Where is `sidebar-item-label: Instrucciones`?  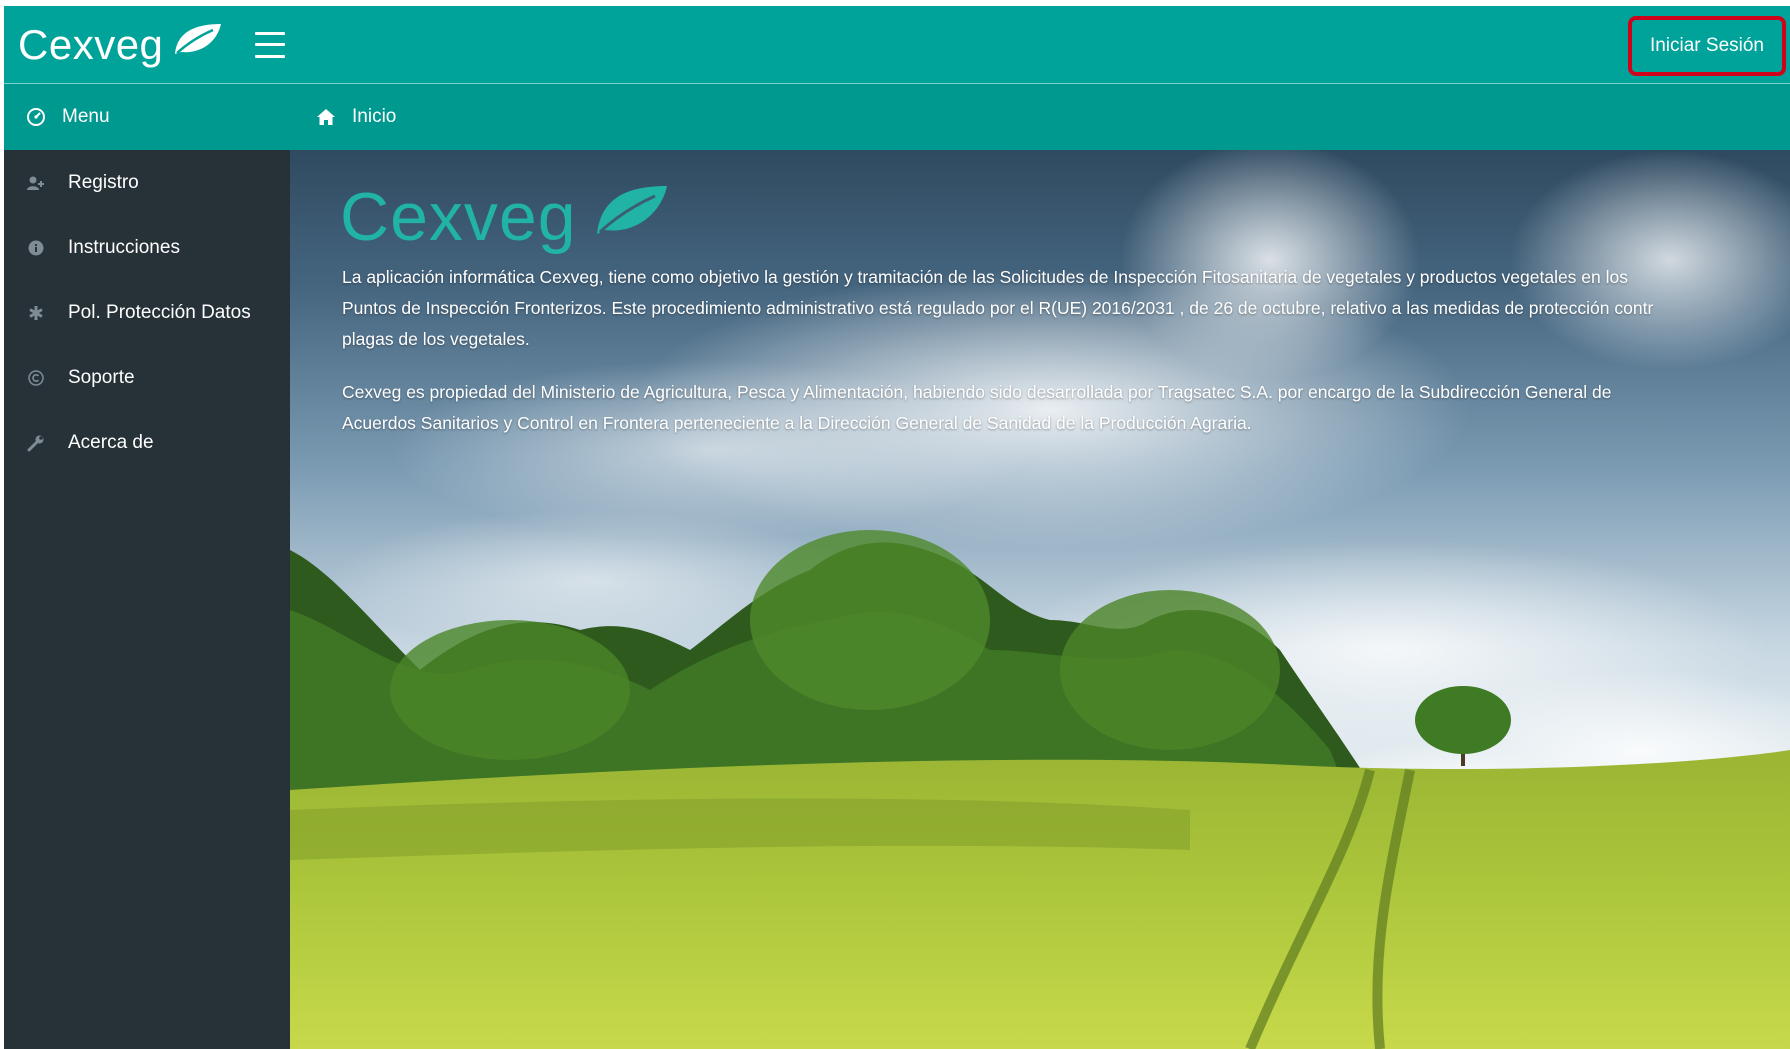 sidebar-item-label: Instrucciones is located at coordinates (124, 247).